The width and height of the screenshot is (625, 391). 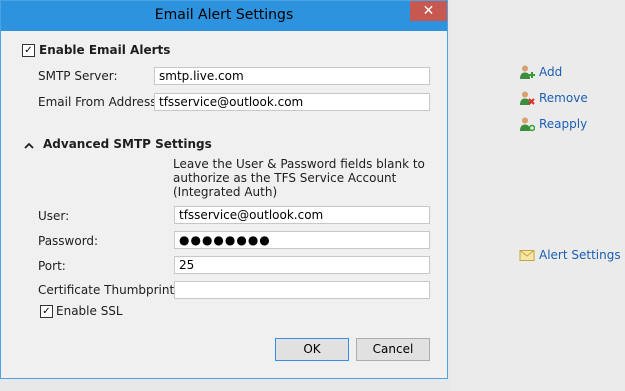 What do you see at coordinates (89, 311) in the screenshot?
I see `enable-ssl-label: Enable SSL` at bounding box center [89, 311].